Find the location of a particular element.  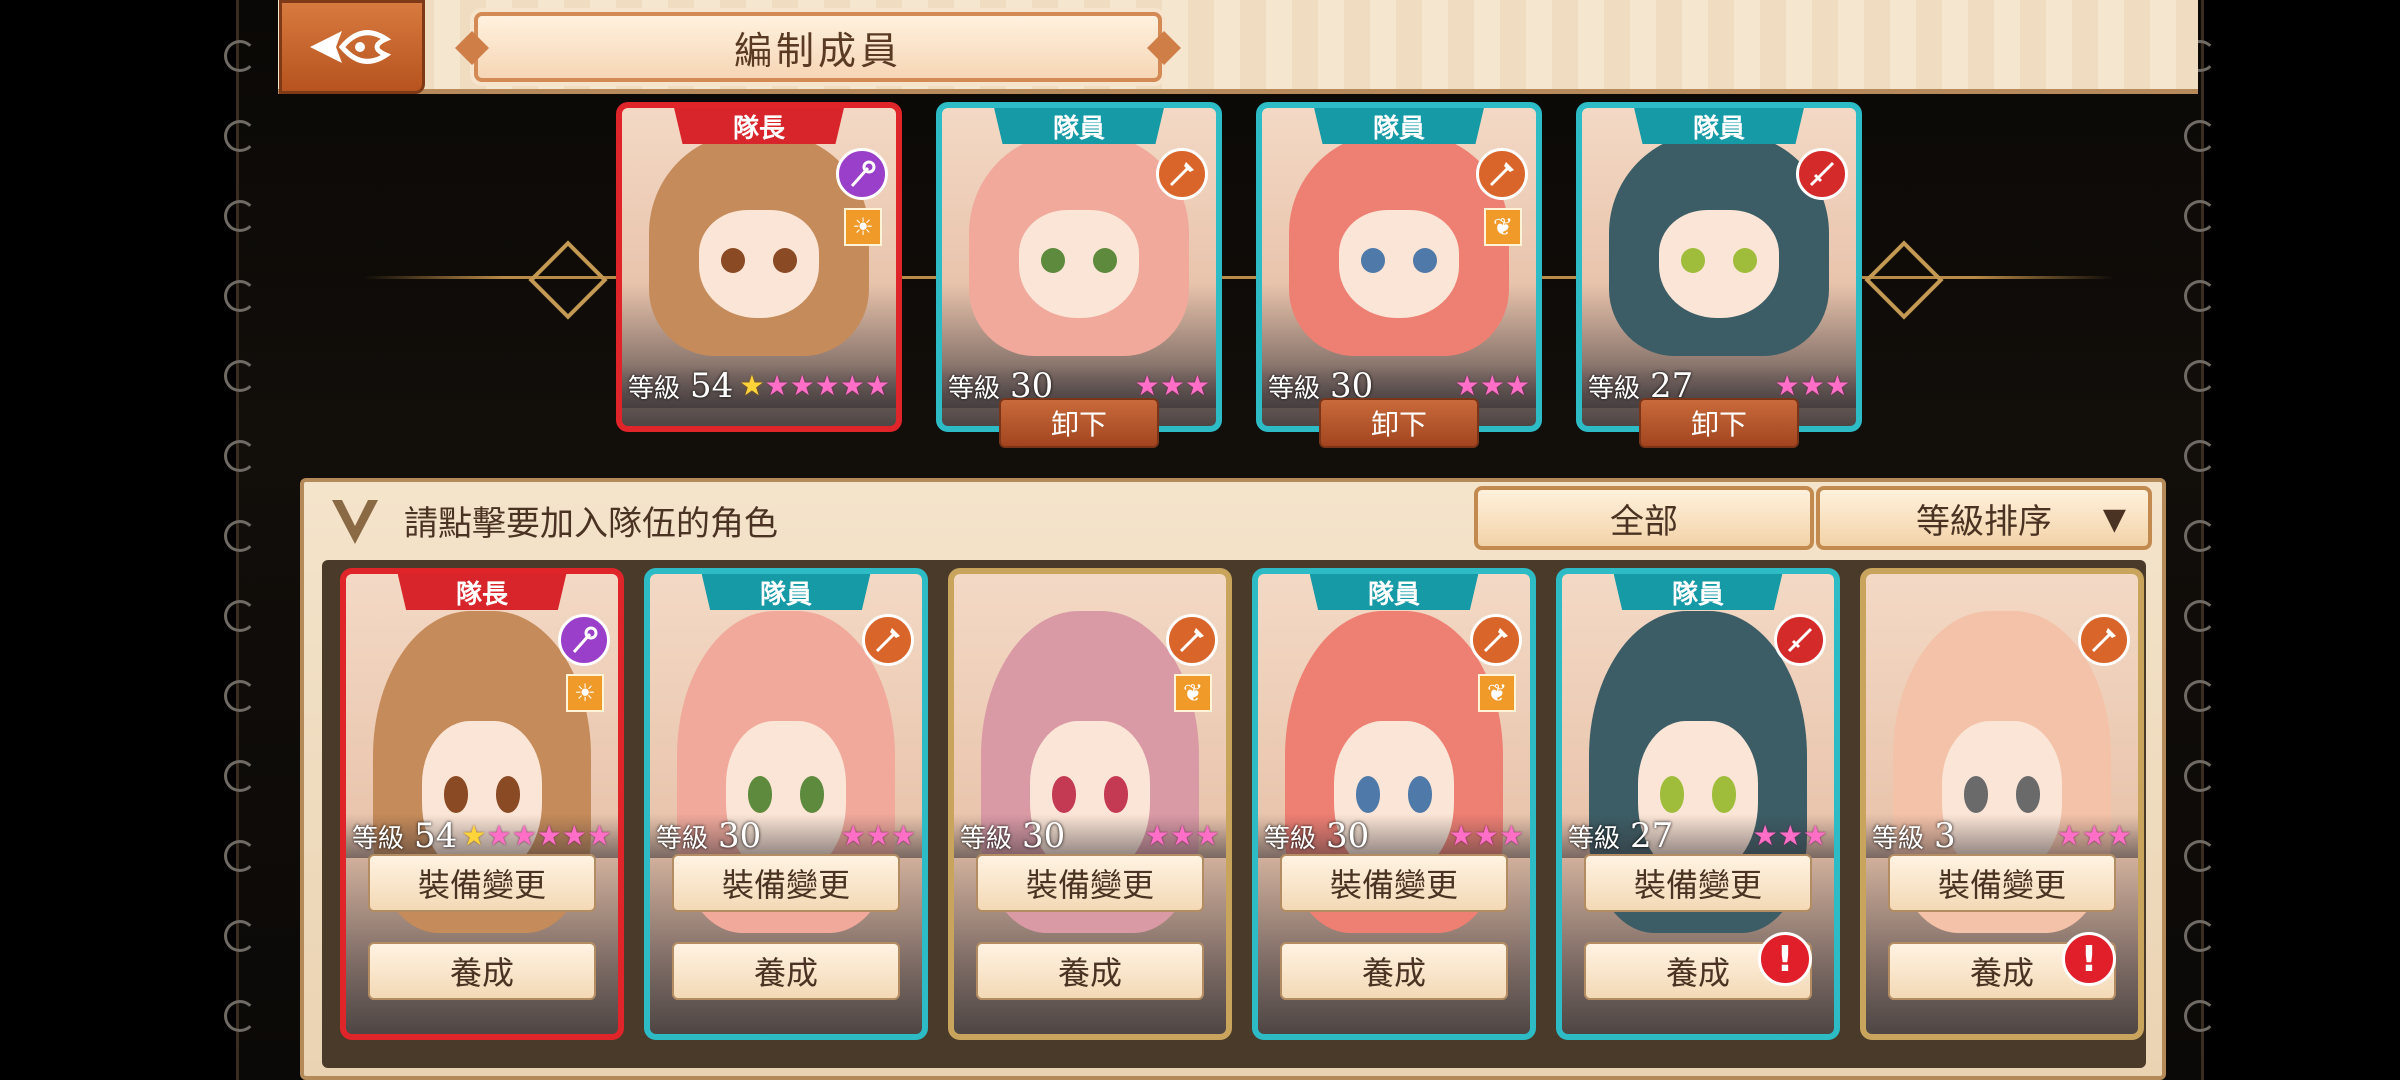

rarity-stars: ★ ★ ★ ★ ★ ★ is located at coordinates (536, 836).